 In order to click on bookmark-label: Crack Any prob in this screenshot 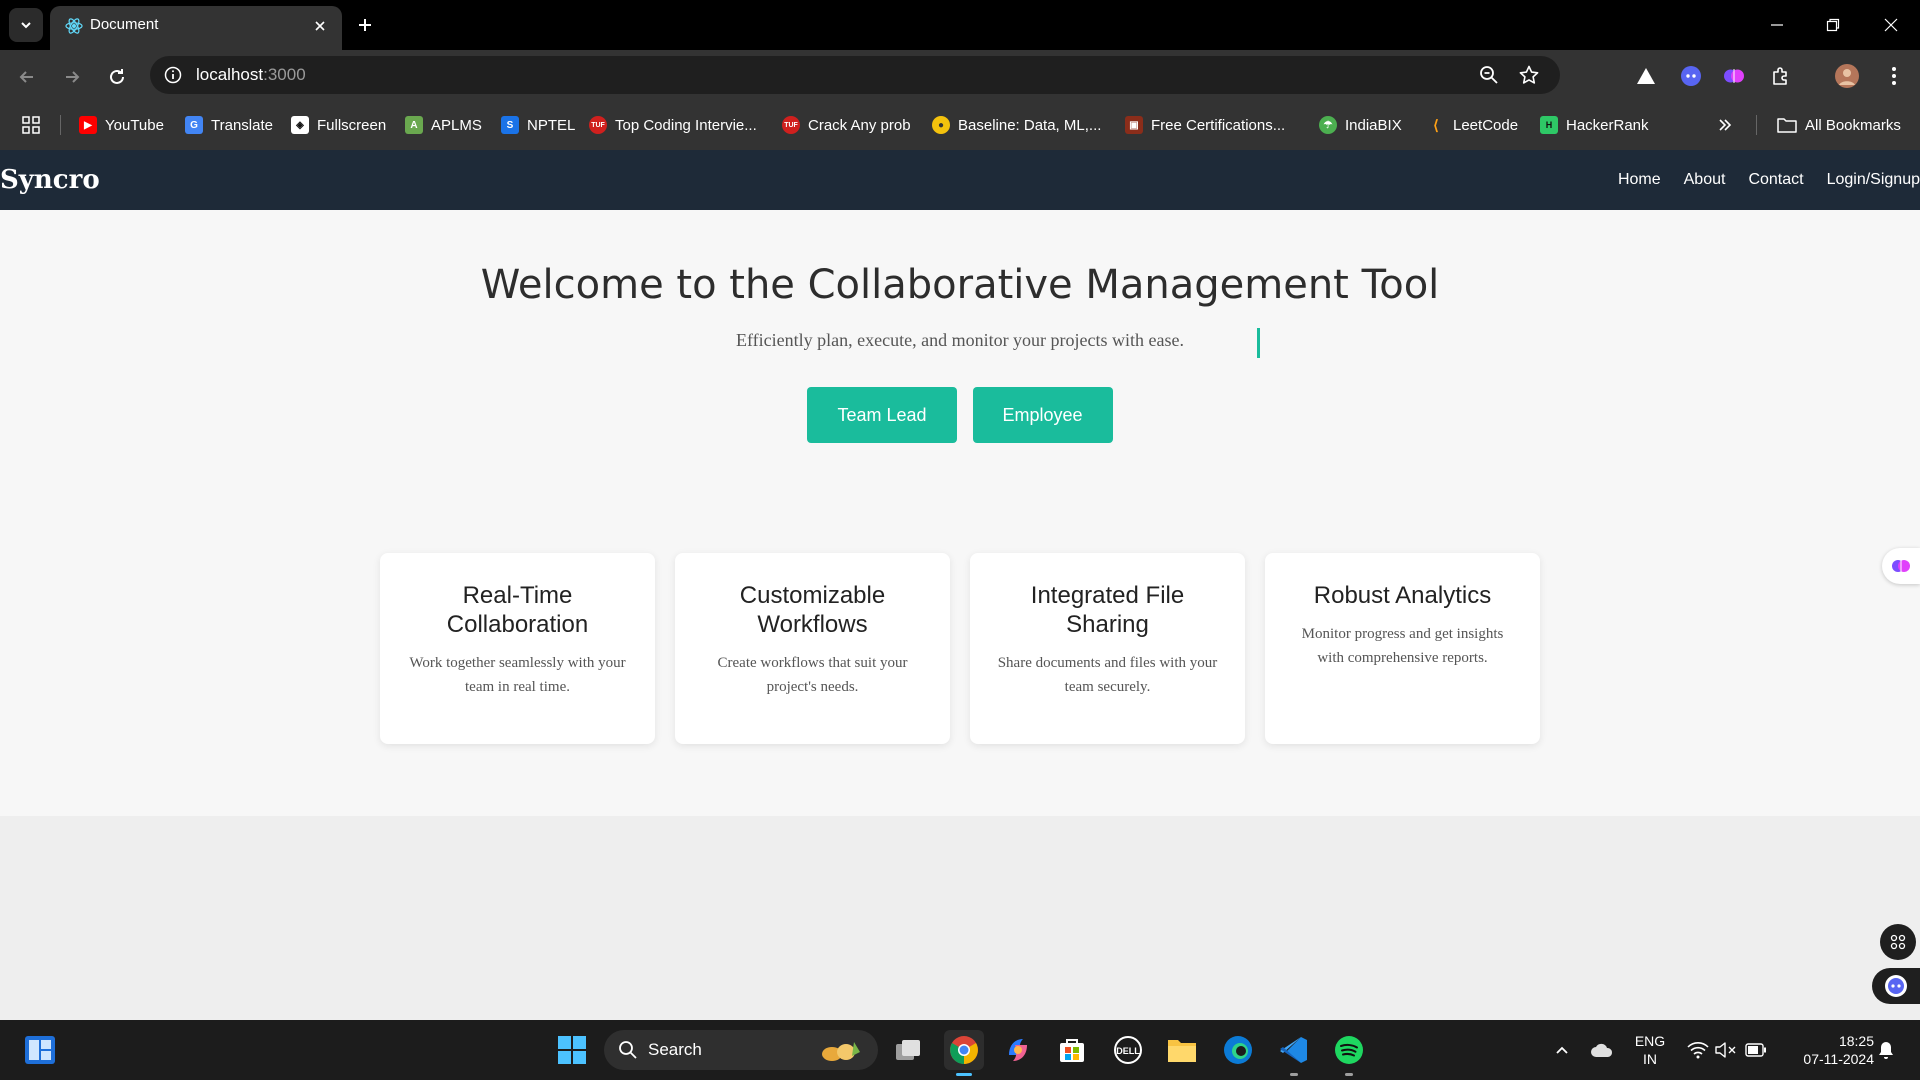, I will do `click(859, 125)`.